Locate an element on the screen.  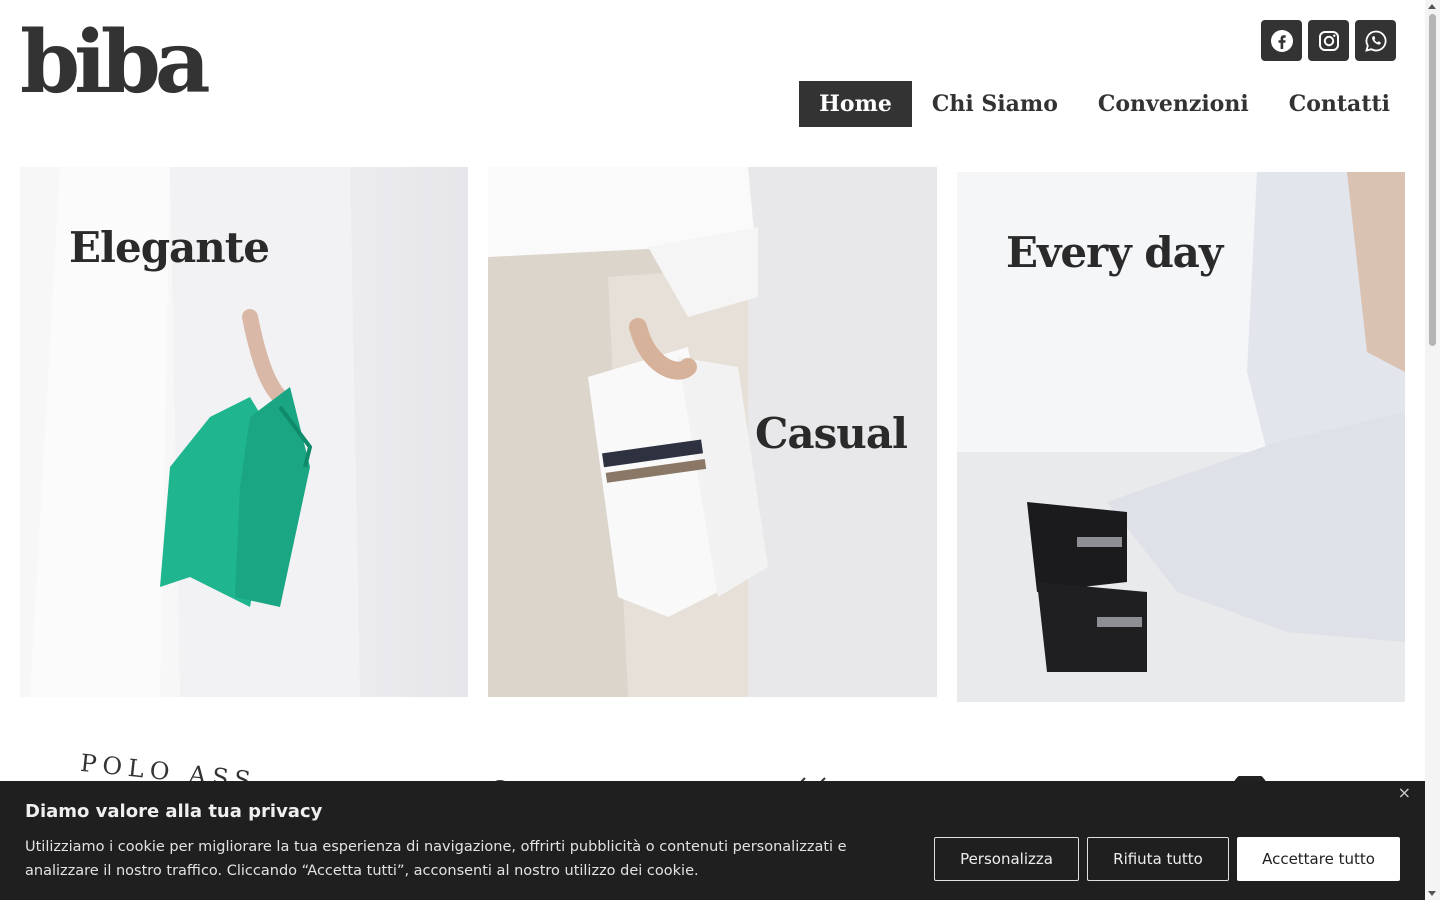
card-caption: Every day is located at coordinates (1114, 252).